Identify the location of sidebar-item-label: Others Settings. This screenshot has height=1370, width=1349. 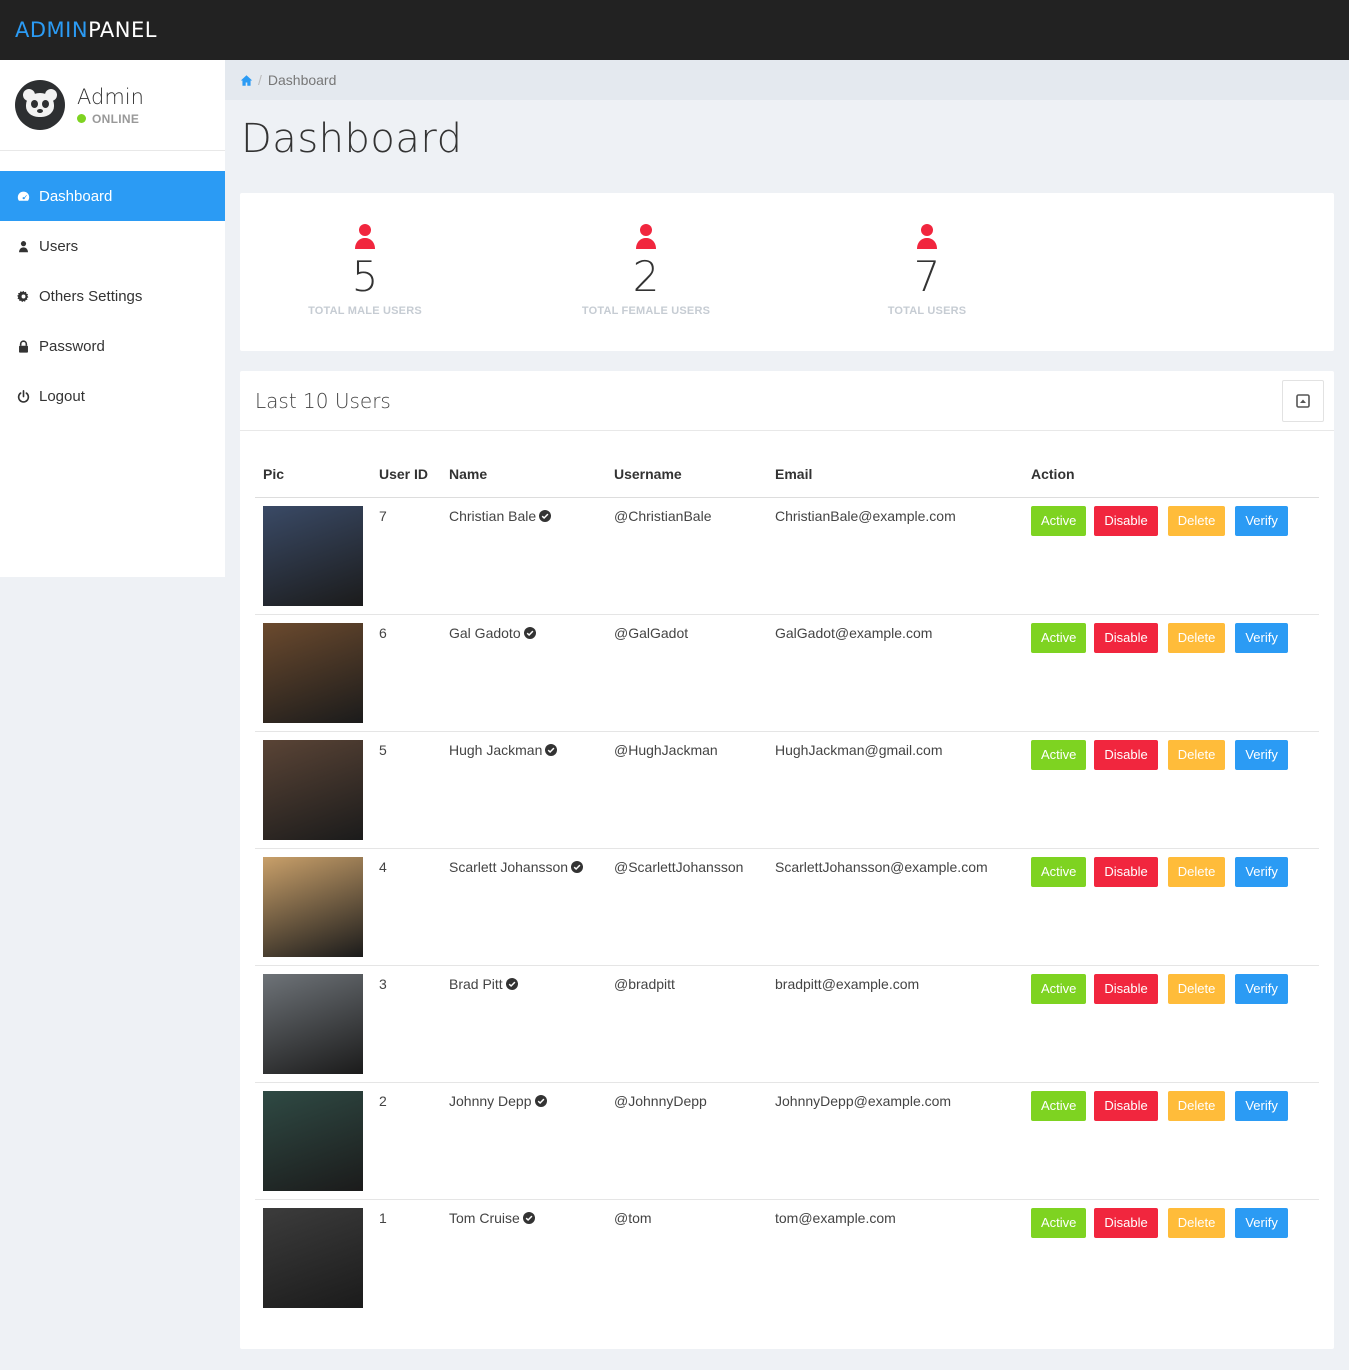
(91, 296).